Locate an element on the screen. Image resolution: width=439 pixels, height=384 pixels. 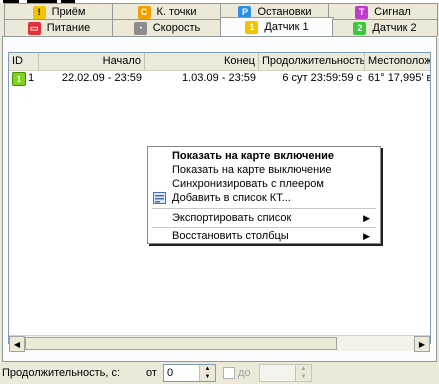
column-header-start: Начало is located at coordinates (92, 61).